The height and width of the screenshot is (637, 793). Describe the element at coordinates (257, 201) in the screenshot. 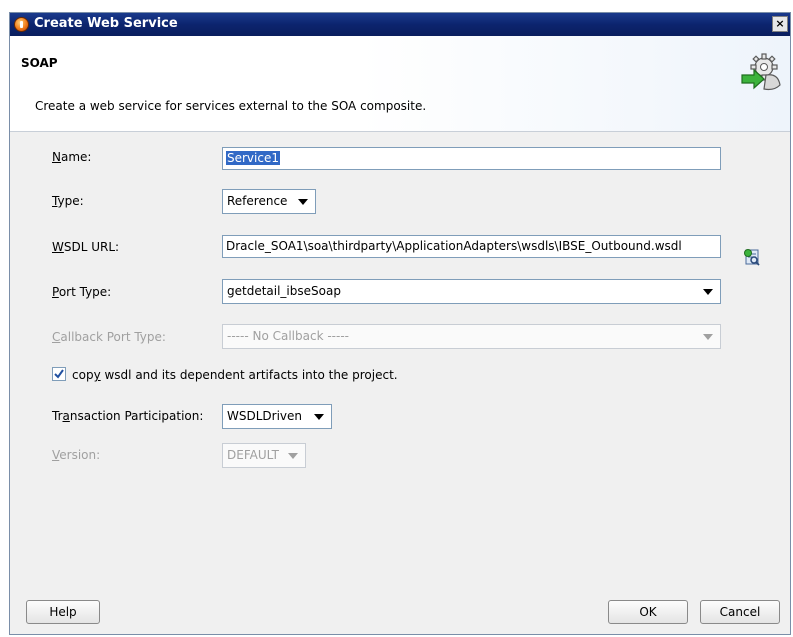

I see `type-value: Reference` at that location.